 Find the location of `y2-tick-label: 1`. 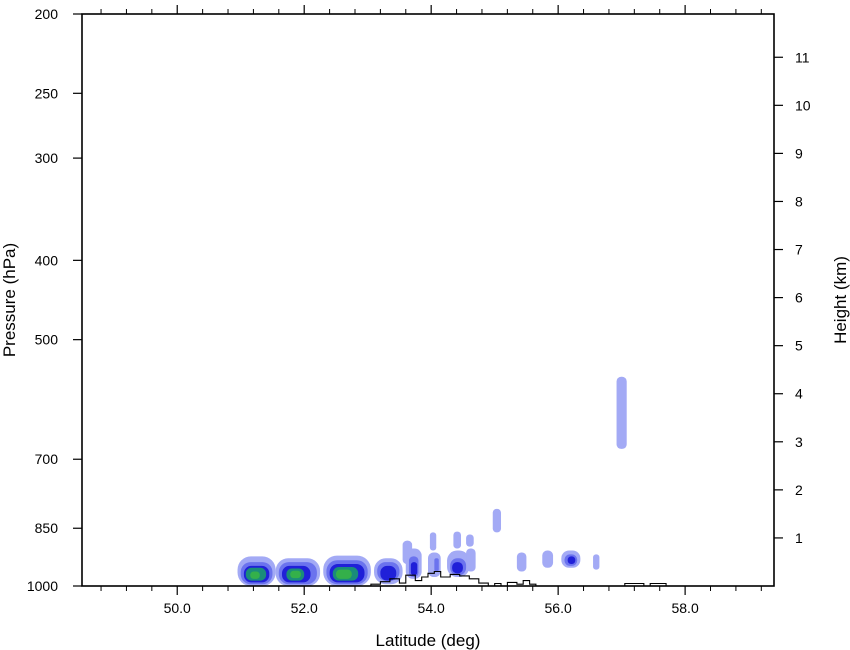

y2-tick-label: 1 is located at coordinates (799, 538).